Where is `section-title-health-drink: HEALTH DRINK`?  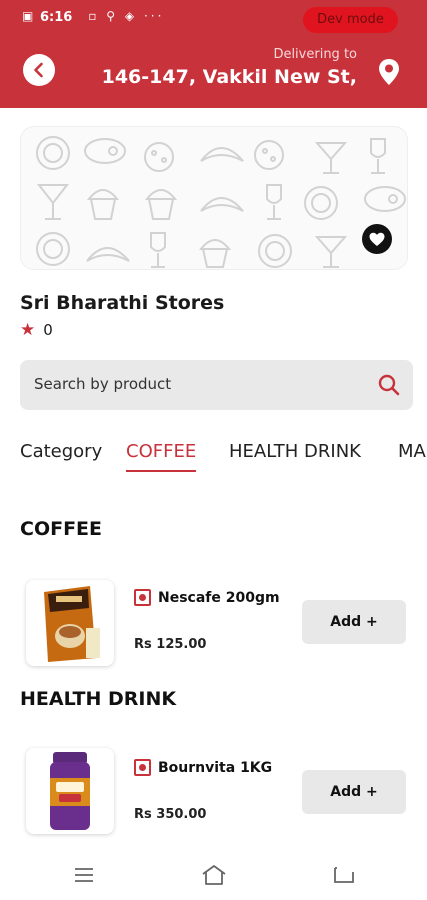
section-title-health-drink: HEALTH DRINK is located at coordinates (98, 699).